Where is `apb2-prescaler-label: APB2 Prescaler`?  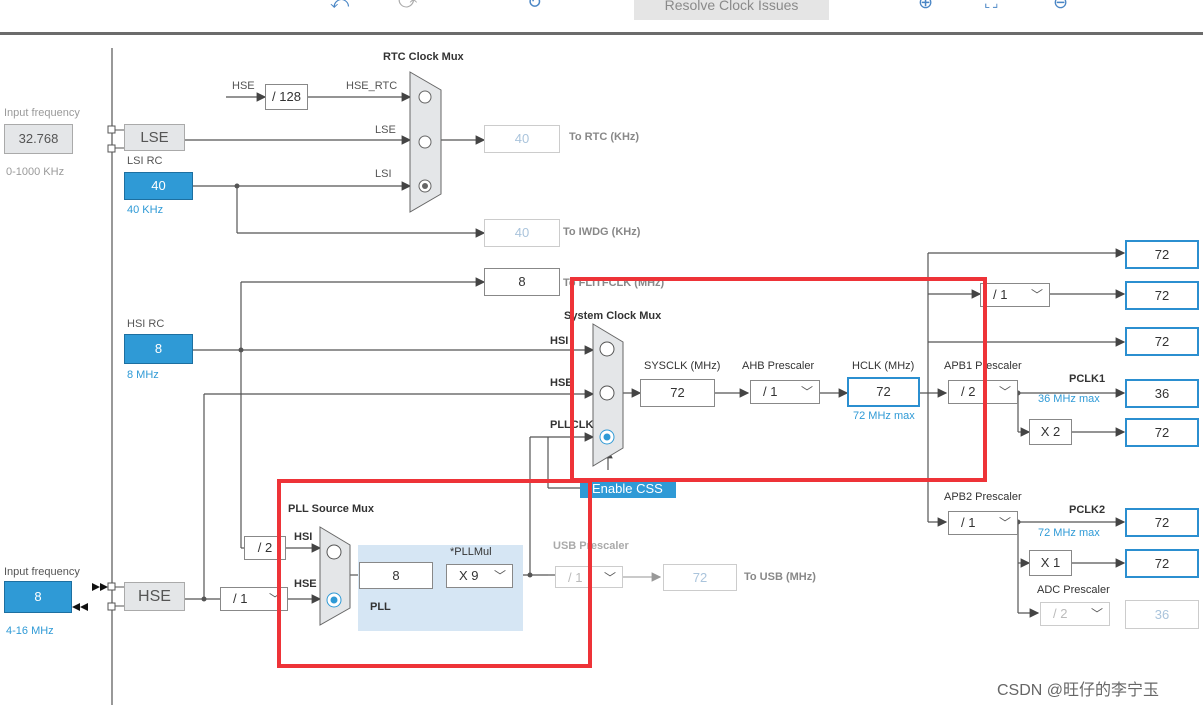 apb2-prescaler-label: APB2 Prescaler is located at coordinates (983, 497).